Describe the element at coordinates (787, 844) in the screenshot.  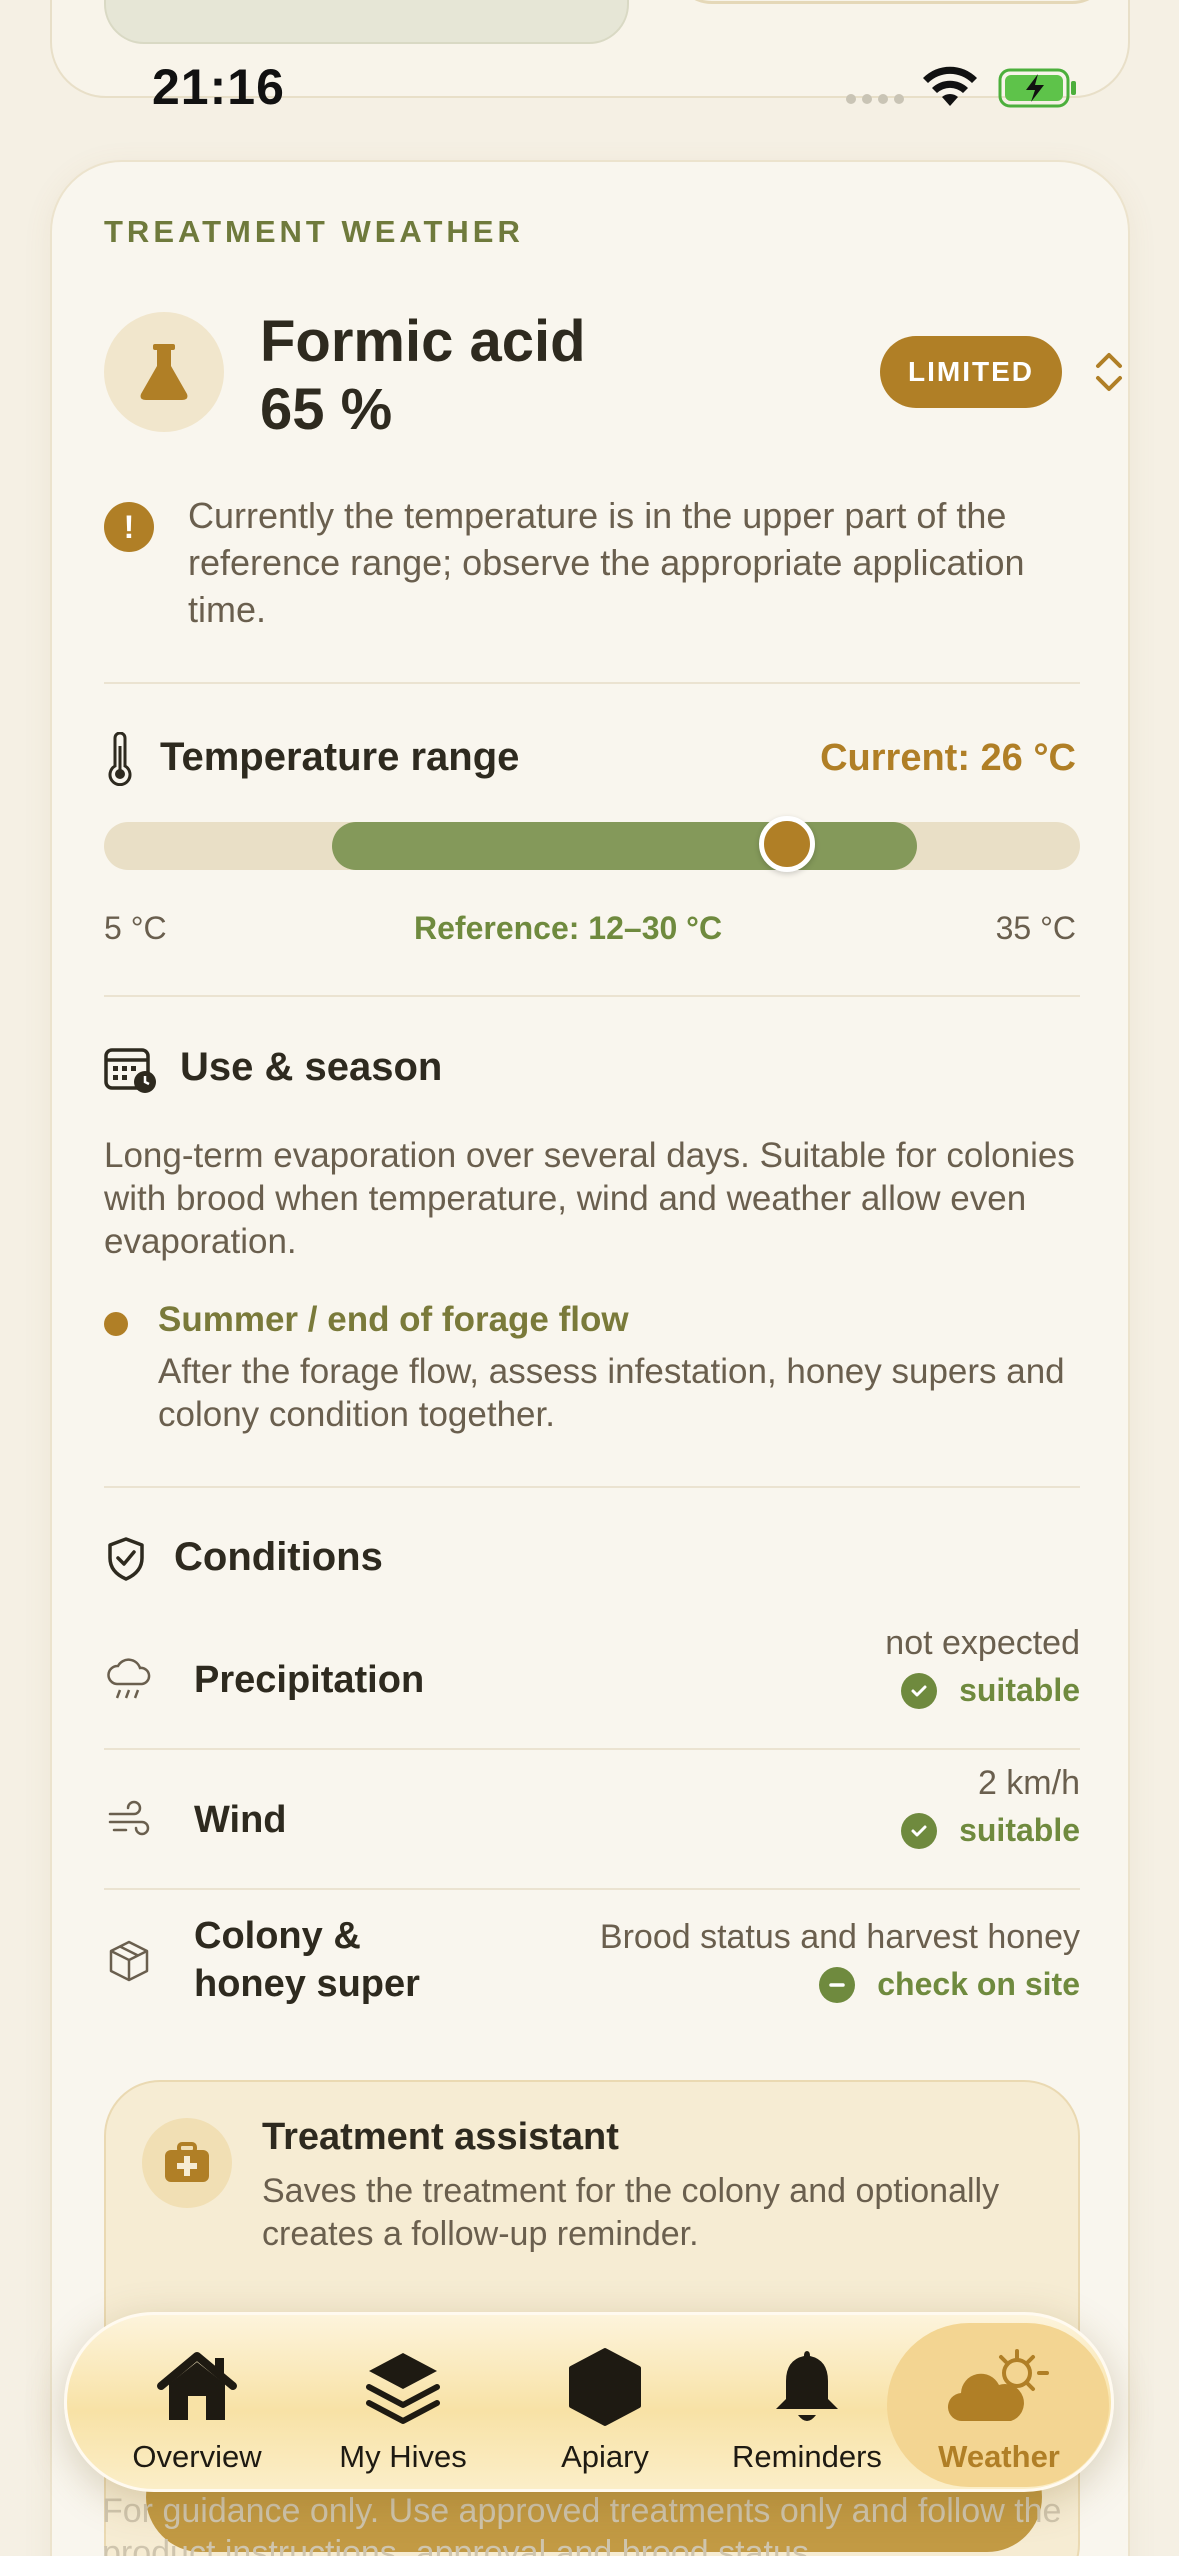
I see `current-temperature-marker` at that location.